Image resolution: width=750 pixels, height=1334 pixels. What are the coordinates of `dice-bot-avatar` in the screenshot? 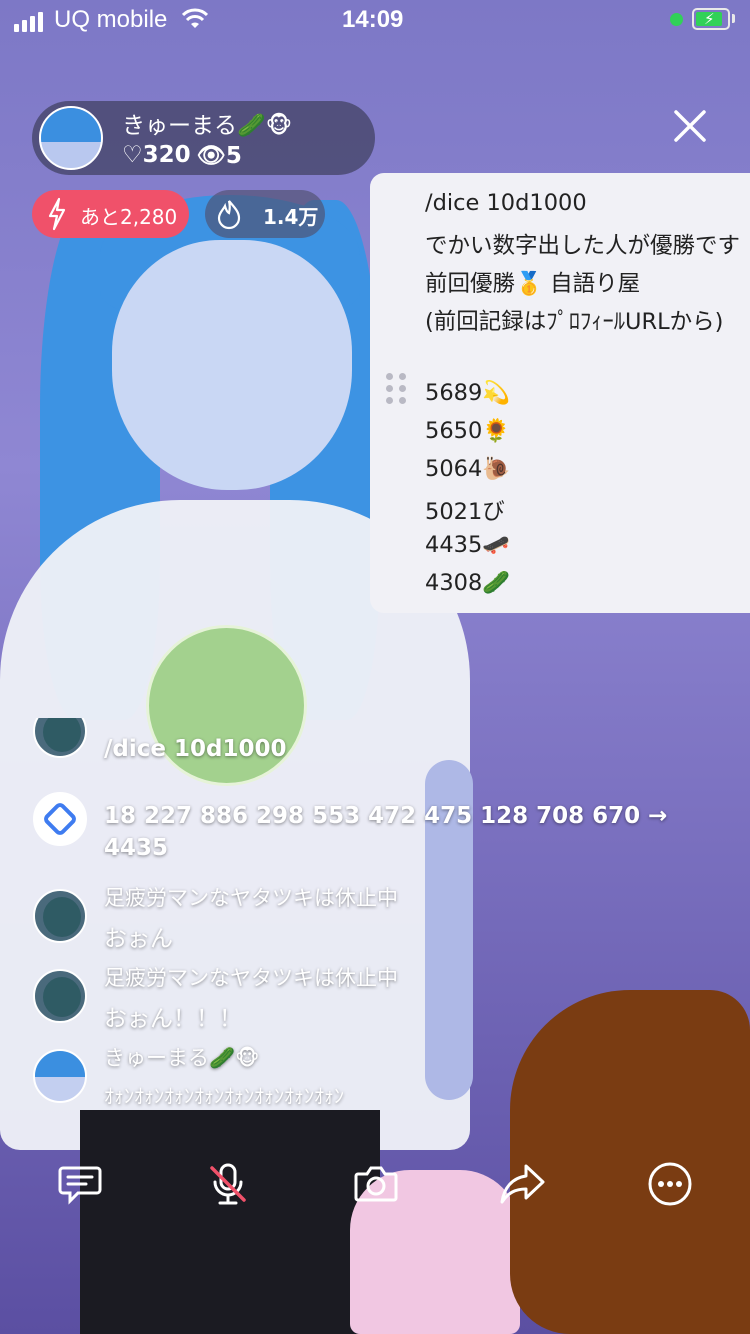 It's located at (60, 819).